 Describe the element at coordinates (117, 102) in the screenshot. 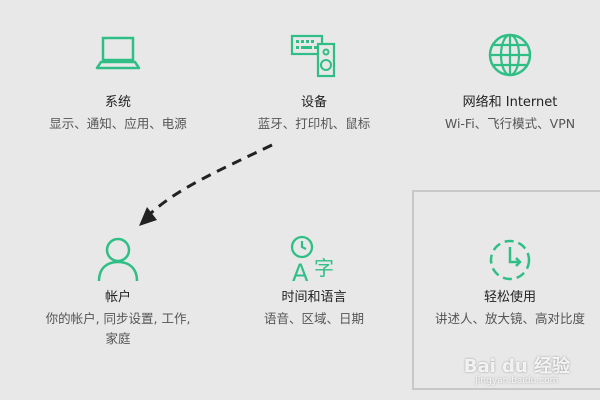

I see `tile-system-title: 系统` at that location.